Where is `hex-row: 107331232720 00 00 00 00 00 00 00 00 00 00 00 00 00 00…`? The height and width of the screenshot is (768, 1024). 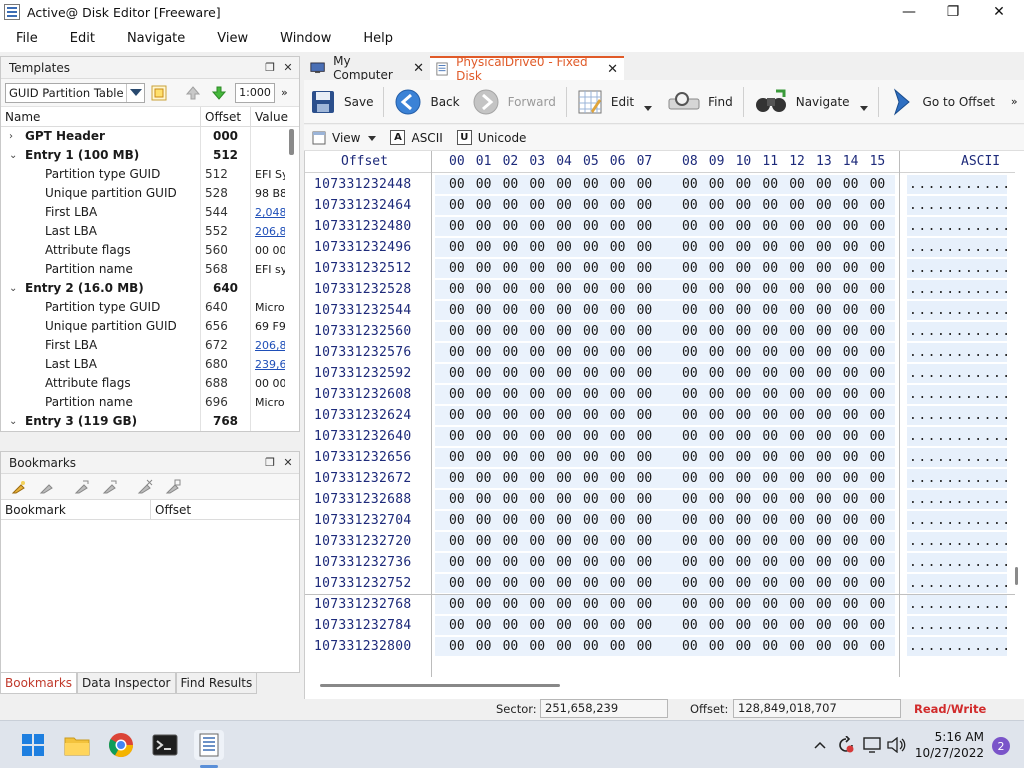 hex-row: 107331232720 00 00 00 00 00 00 00 00 00 00 00 00 00 00… is located at coordinates (660, 542).